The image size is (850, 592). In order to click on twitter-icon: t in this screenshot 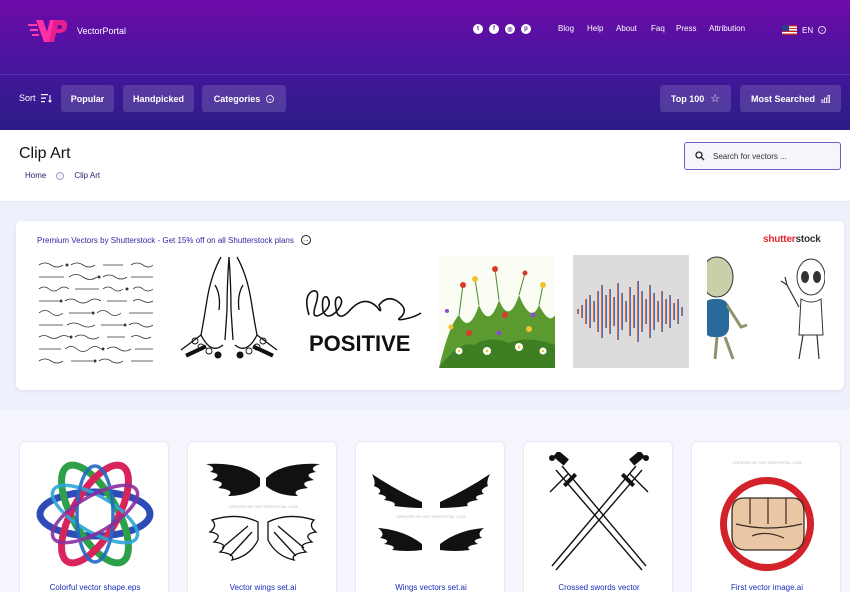, I will do `click(478, 29)`.